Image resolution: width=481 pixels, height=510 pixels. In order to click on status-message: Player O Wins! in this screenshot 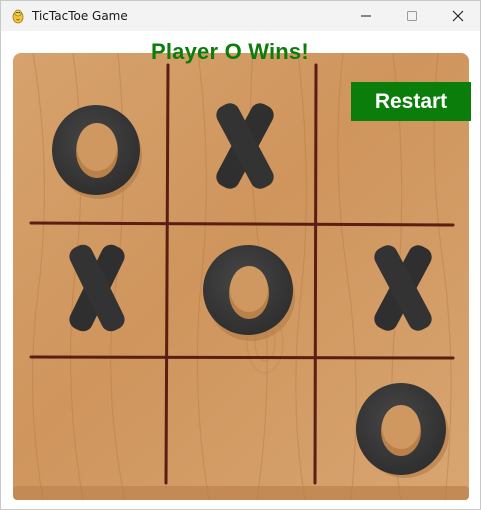, I will do `click(230, 51)`.